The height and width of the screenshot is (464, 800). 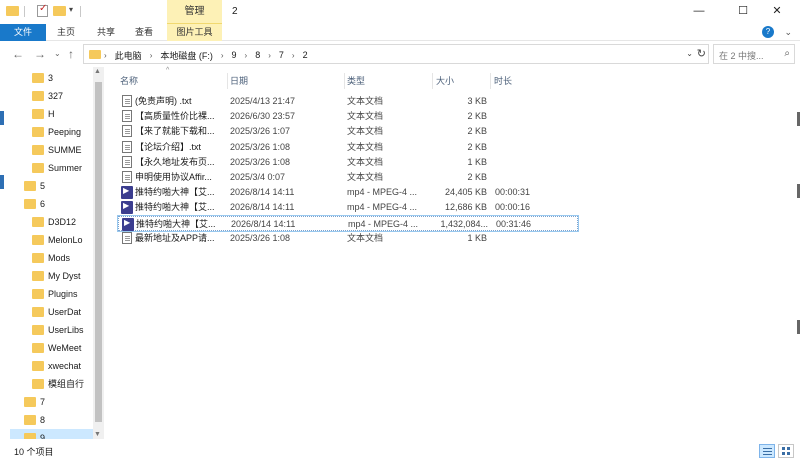 What do you see at coordinates (64, 186) in the screenshot?
I see `nav-item: 5` at bounding box center [64, 186].